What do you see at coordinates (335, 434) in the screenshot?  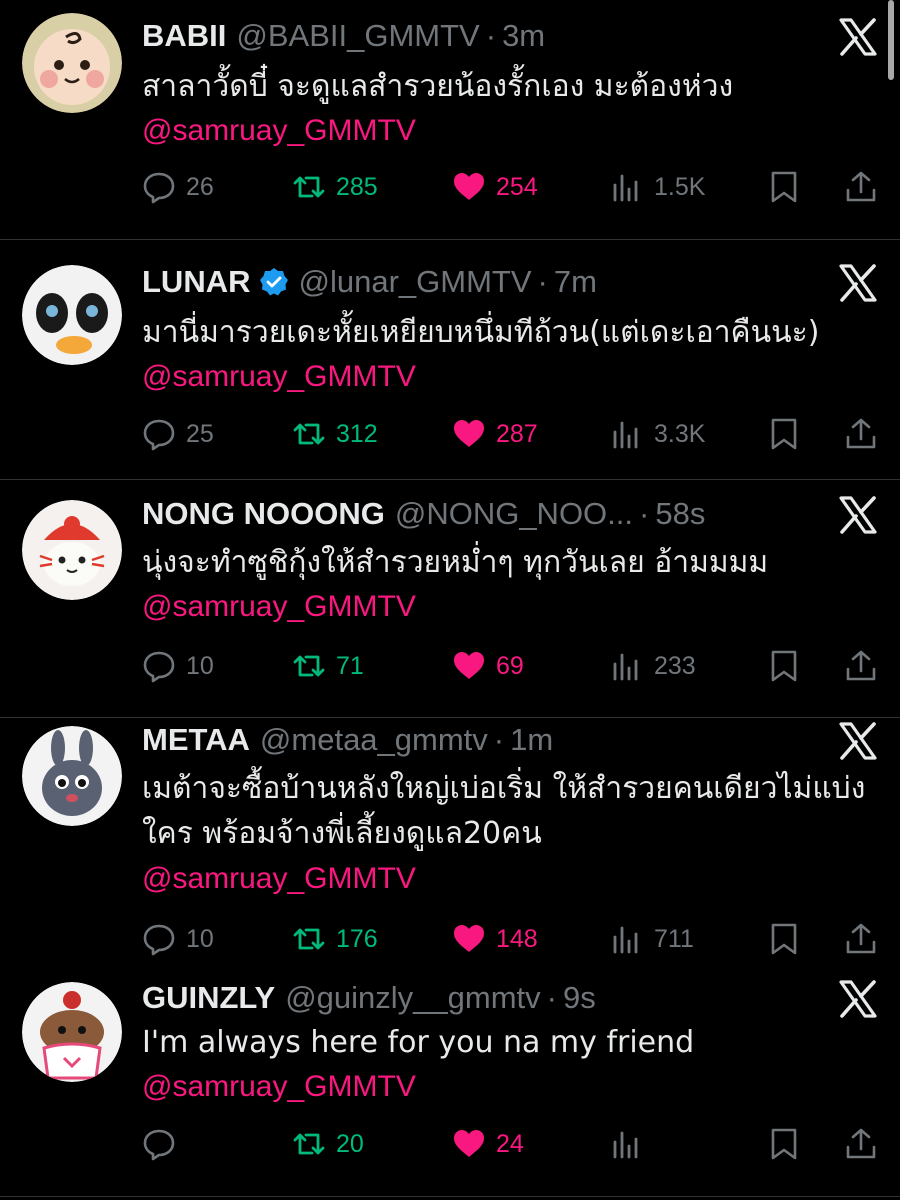 I see `retweet-button: 312` at bounding box center [335, 434].